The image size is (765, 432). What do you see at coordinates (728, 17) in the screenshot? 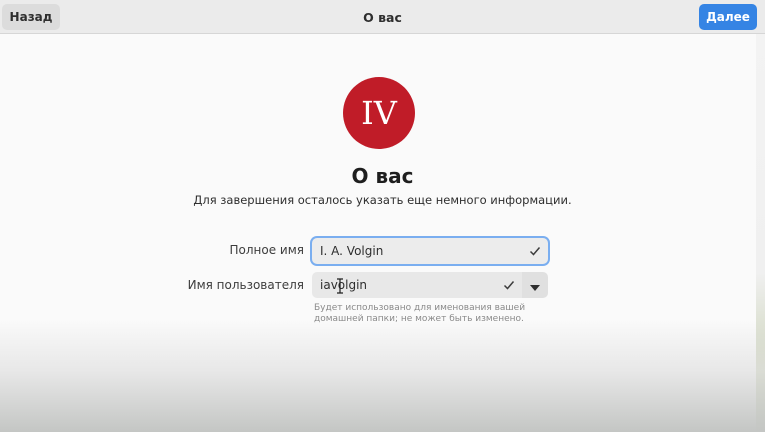
I see `next-button: Далее` at bounding box center [728, 17].